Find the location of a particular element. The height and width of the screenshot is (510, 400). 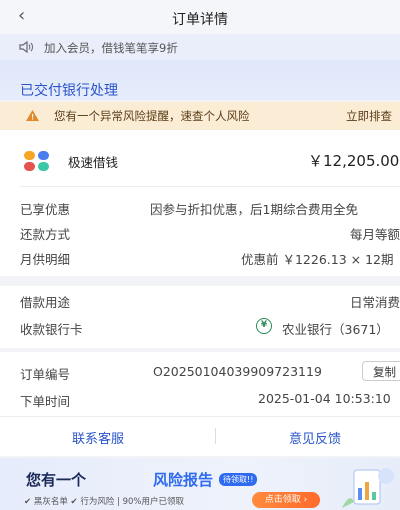

risk-alert-bar: 您有一个异常风险提醒，速查个人风险 立即排查 is located at coordinates (200, 116).